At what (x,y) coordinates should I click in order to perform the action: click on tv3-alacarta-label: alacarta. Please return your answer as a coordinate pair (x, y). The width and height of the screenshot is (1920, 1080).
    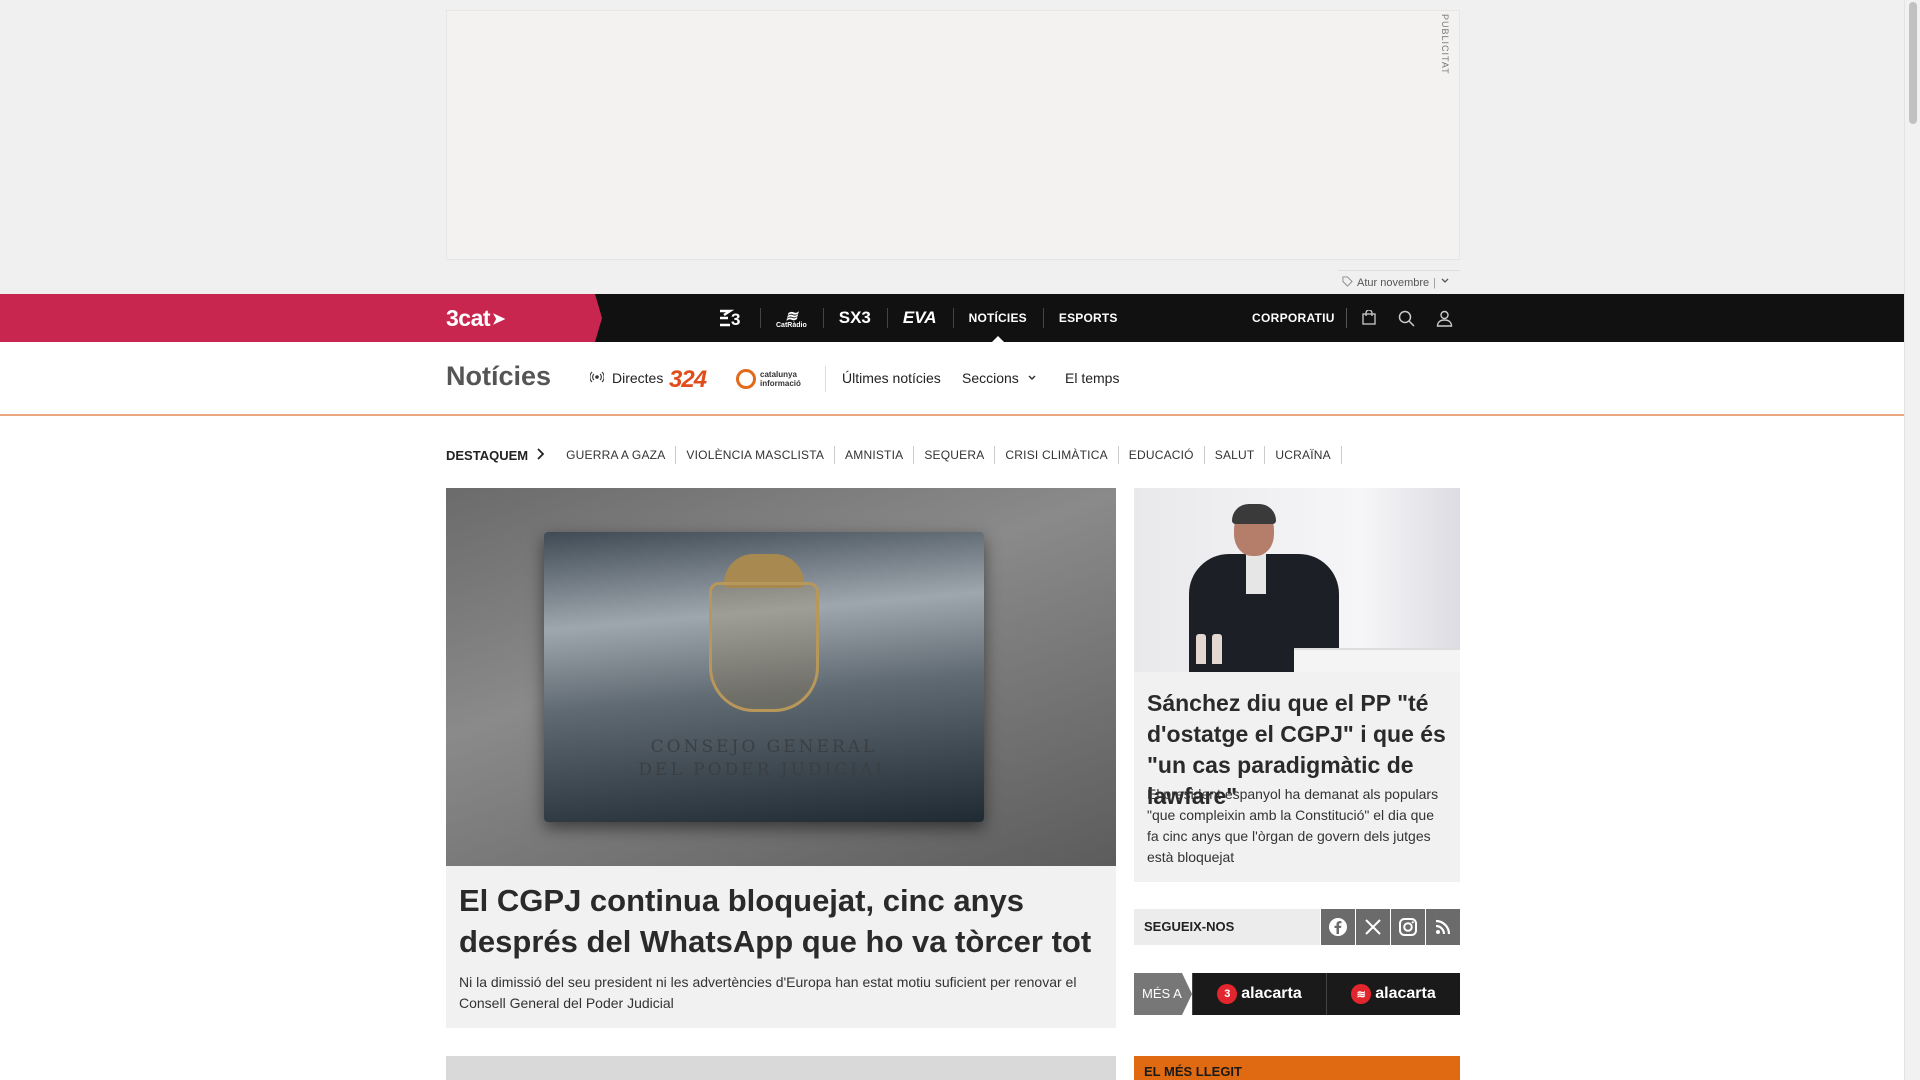
    Looking at the image, I should click on (1271, 993).